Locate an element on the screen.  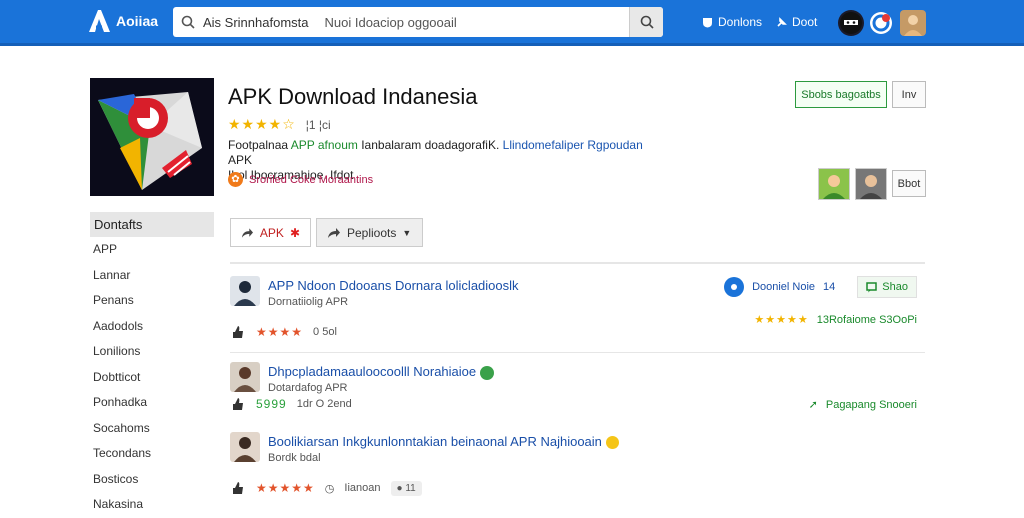
share-button-label: Peplioots is located at coordinates (372, 232).